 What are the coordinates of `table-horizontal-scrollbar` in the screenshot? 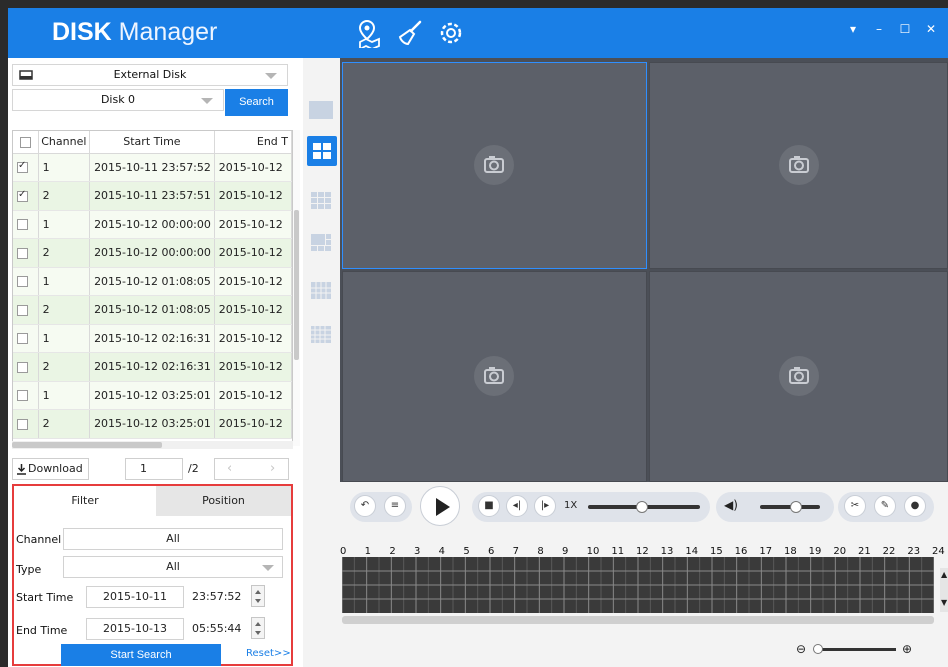 It's located at (152, 445).